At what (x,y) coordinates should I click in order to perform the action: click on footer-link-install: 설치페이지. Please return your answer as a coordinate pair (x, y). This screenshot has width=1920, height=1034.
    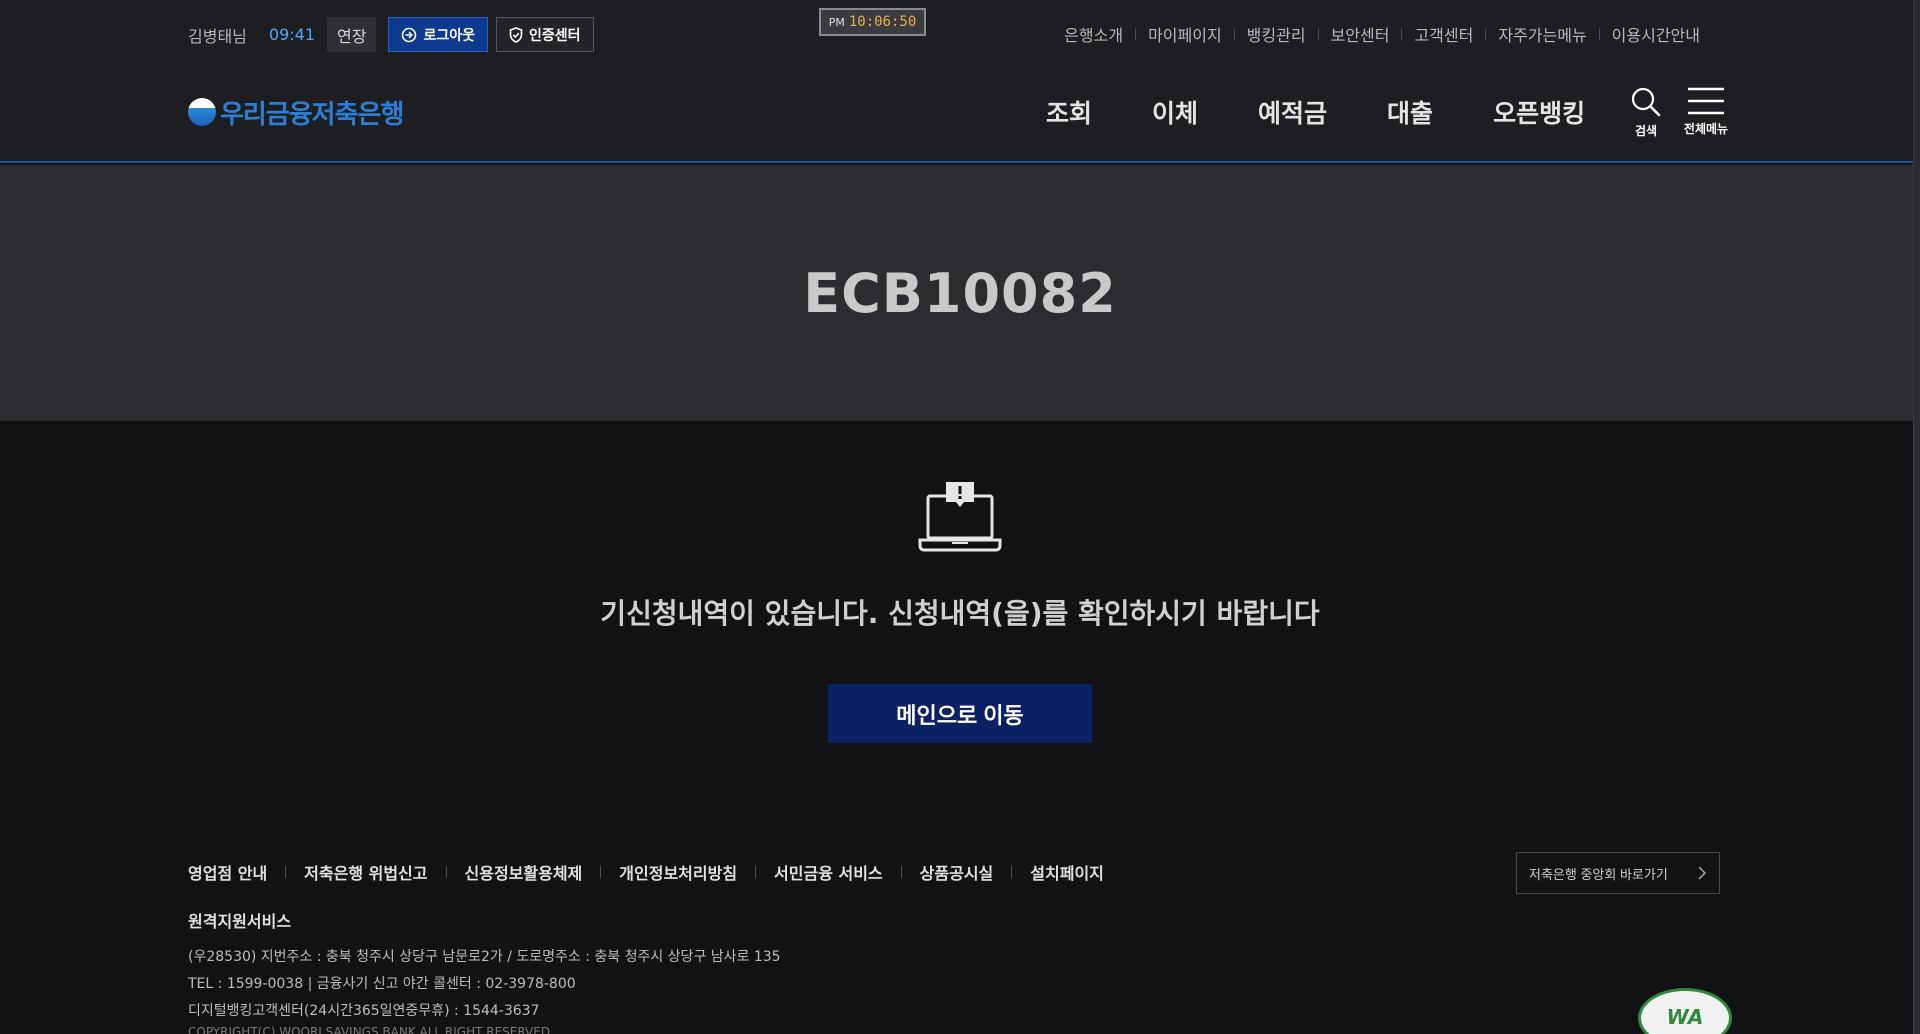
    Looking at the image, I should click on (1067, 872).